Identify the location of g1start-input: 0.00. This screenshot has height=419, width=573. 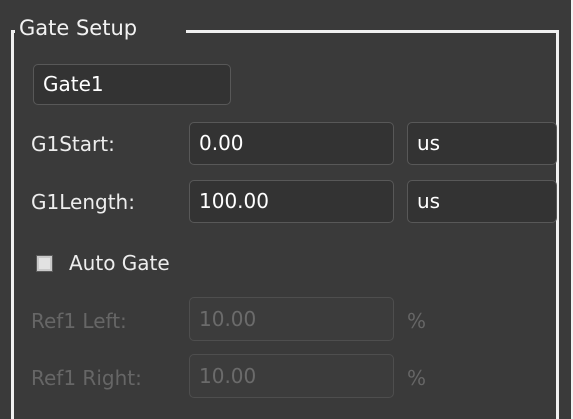
(291, 143).